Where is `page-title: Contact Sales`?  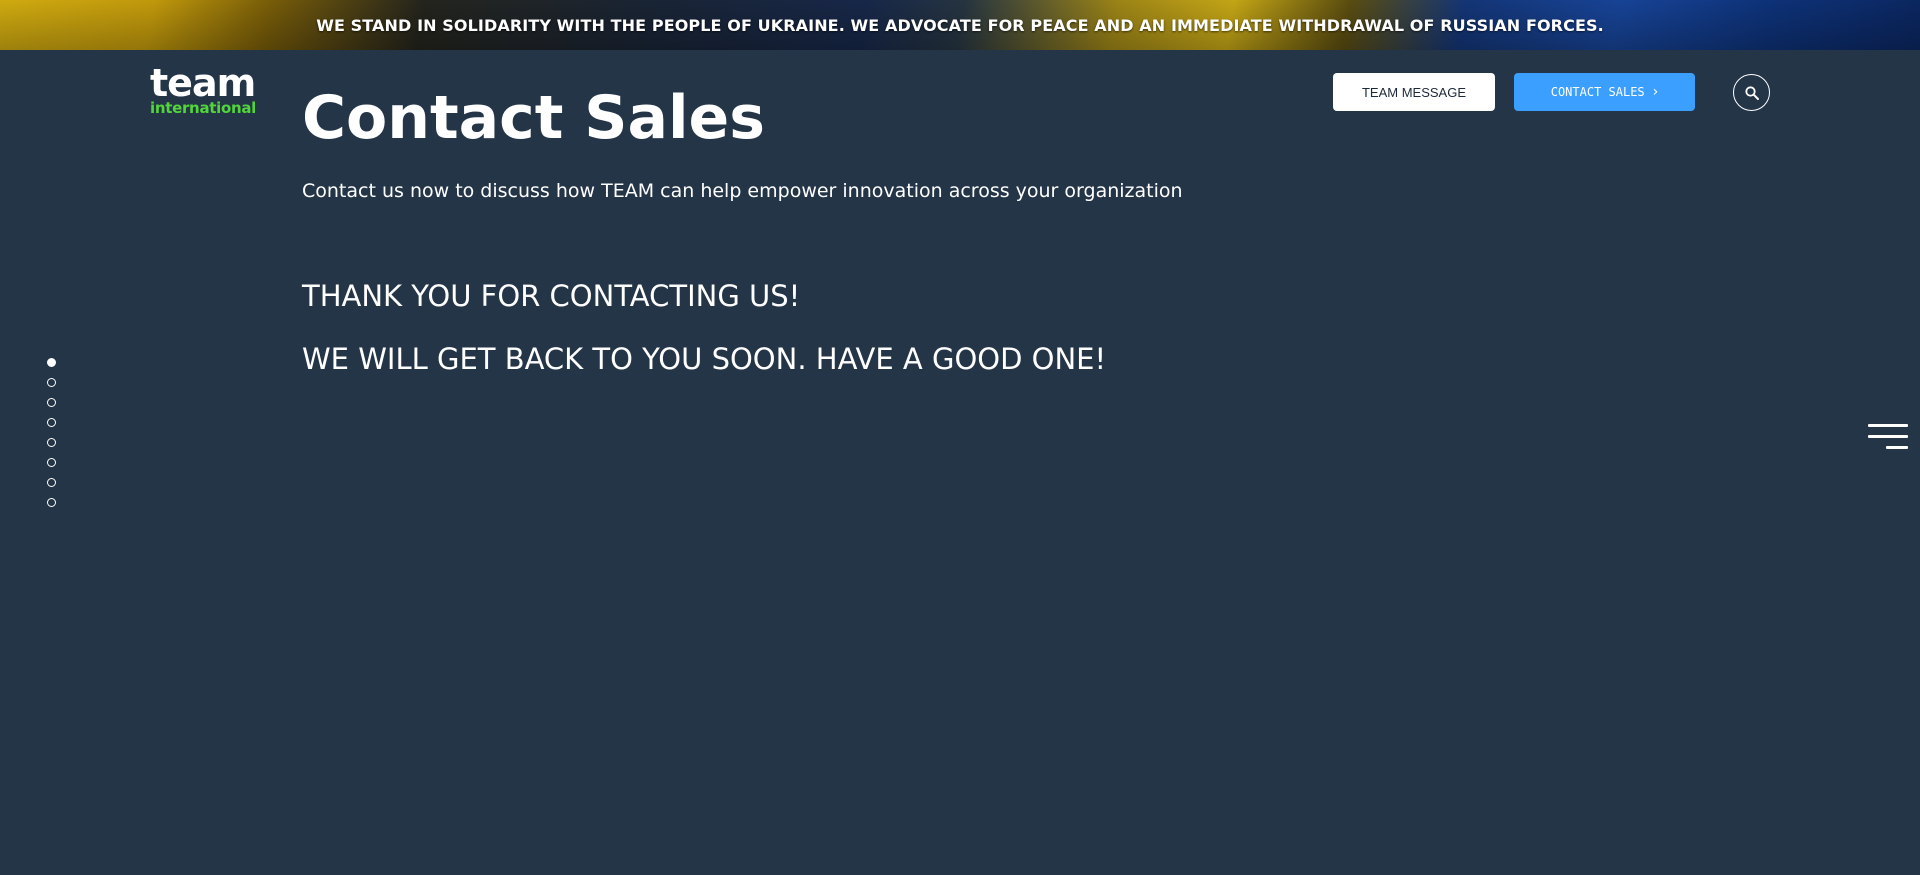 page-title: Contact Sales is located at coordinates (533, 118).